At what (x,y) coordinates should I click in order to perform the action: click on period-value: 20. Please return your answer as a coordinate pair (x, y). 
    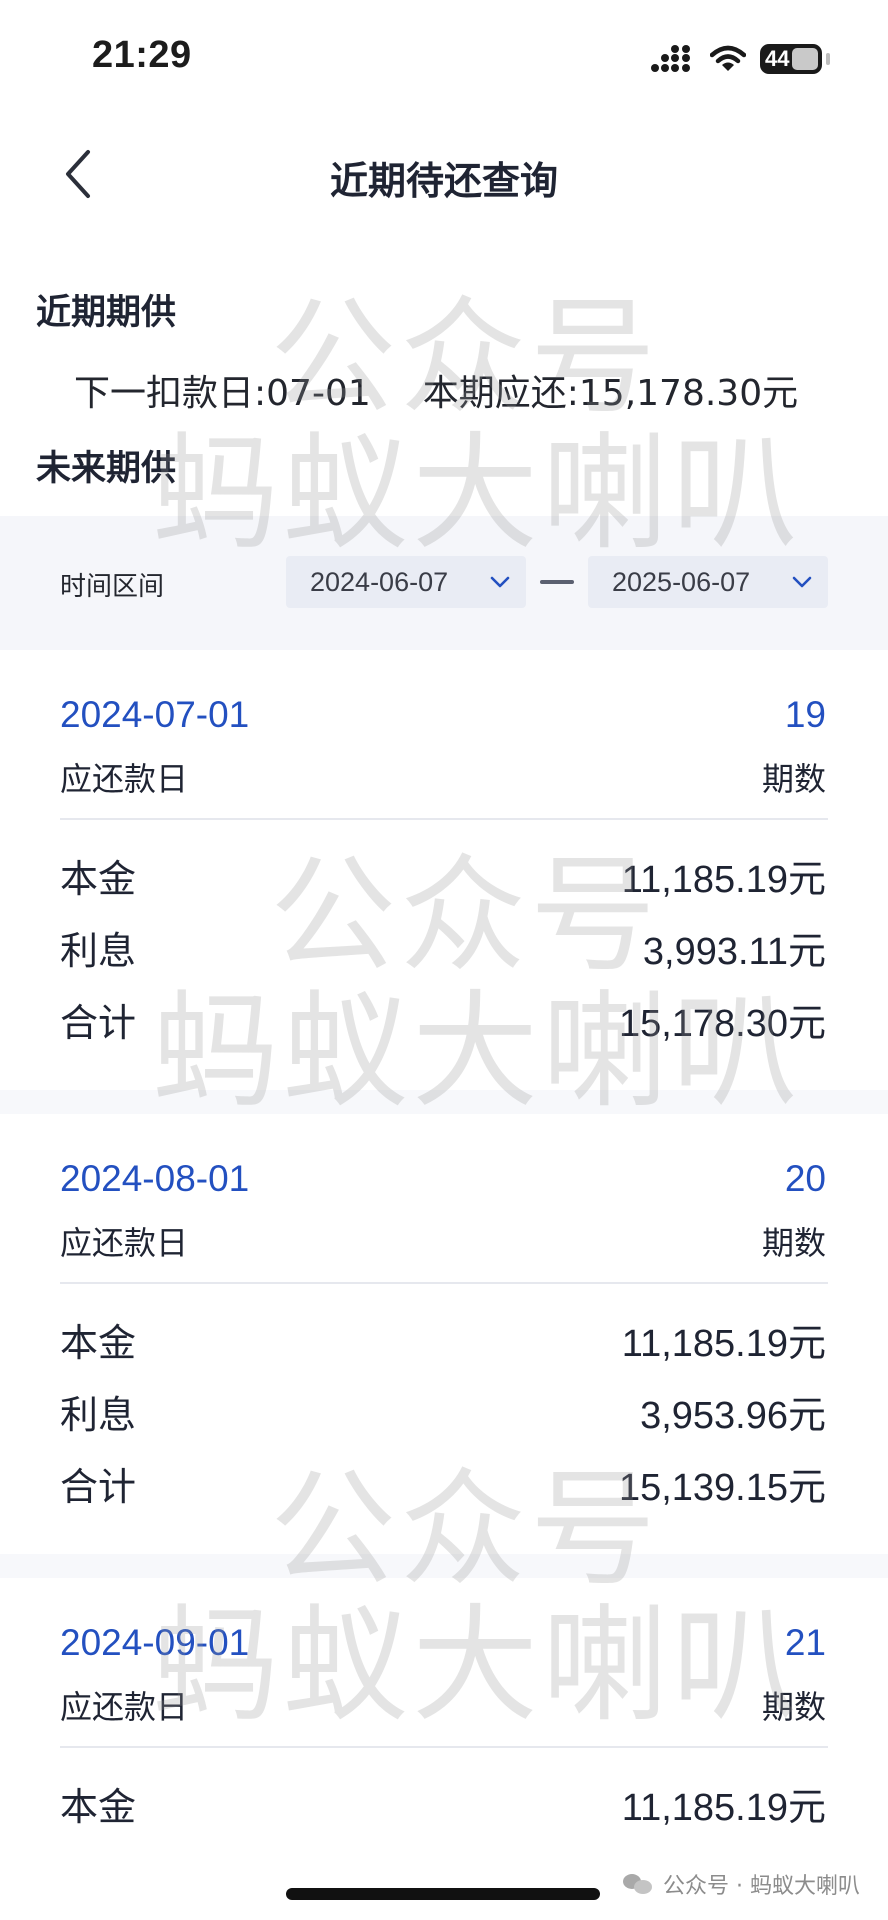
    Looking at the image, I should click on (805, 1178).